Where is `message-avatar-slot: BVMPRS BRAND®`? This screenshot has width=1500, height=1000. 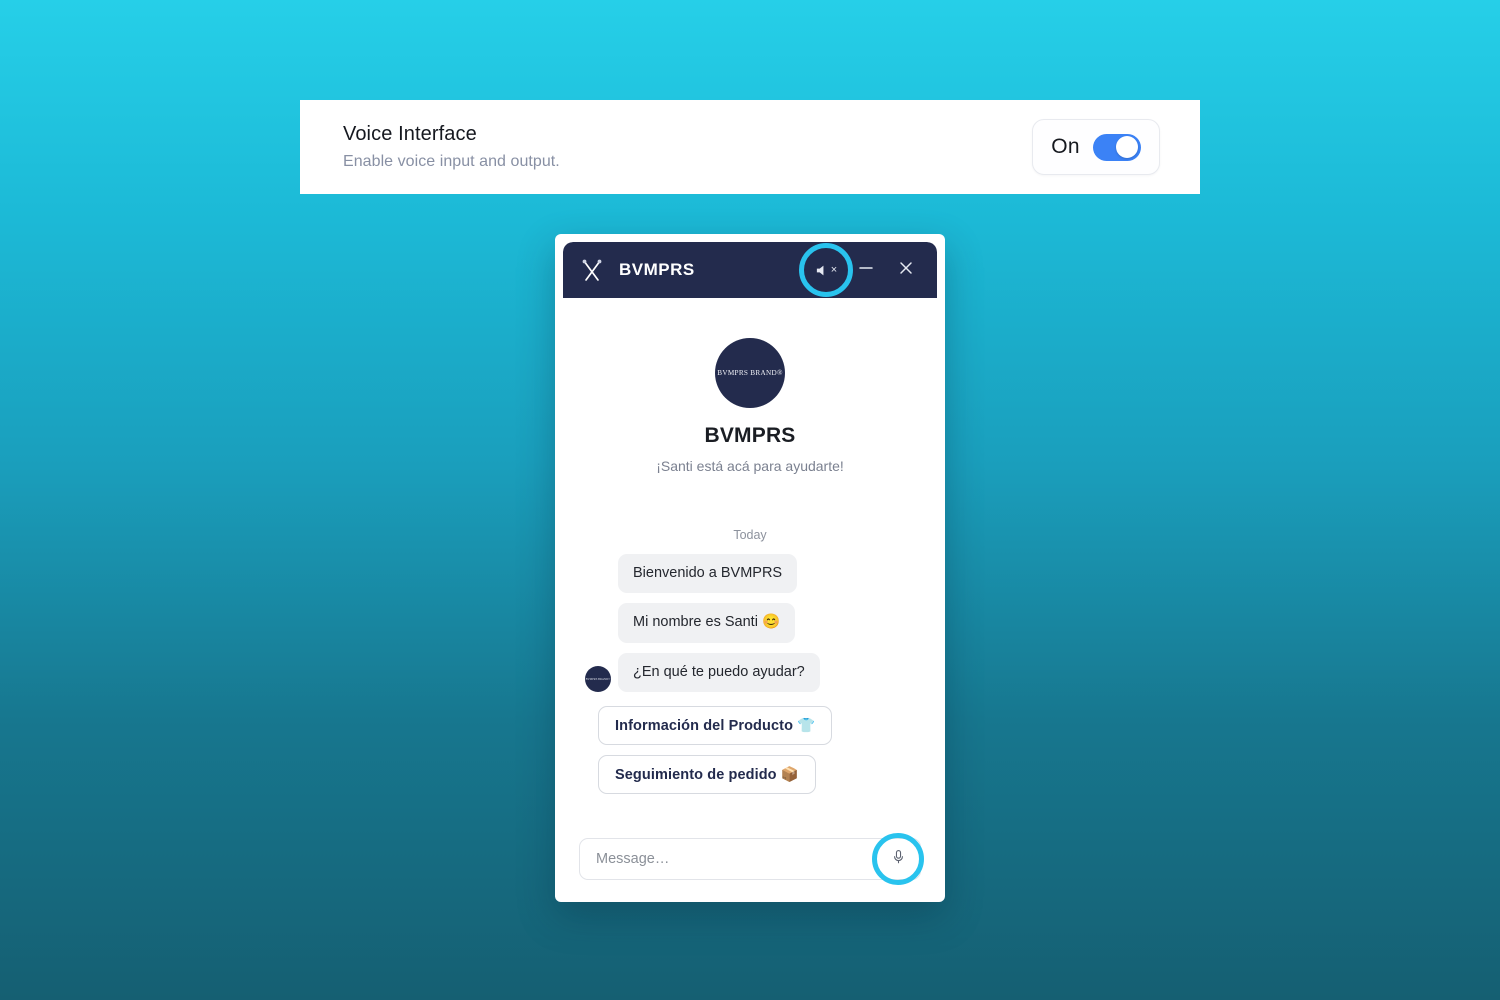 message-avatar-slot: BVMPRS BRAND® is located at coordinates (598, 679).